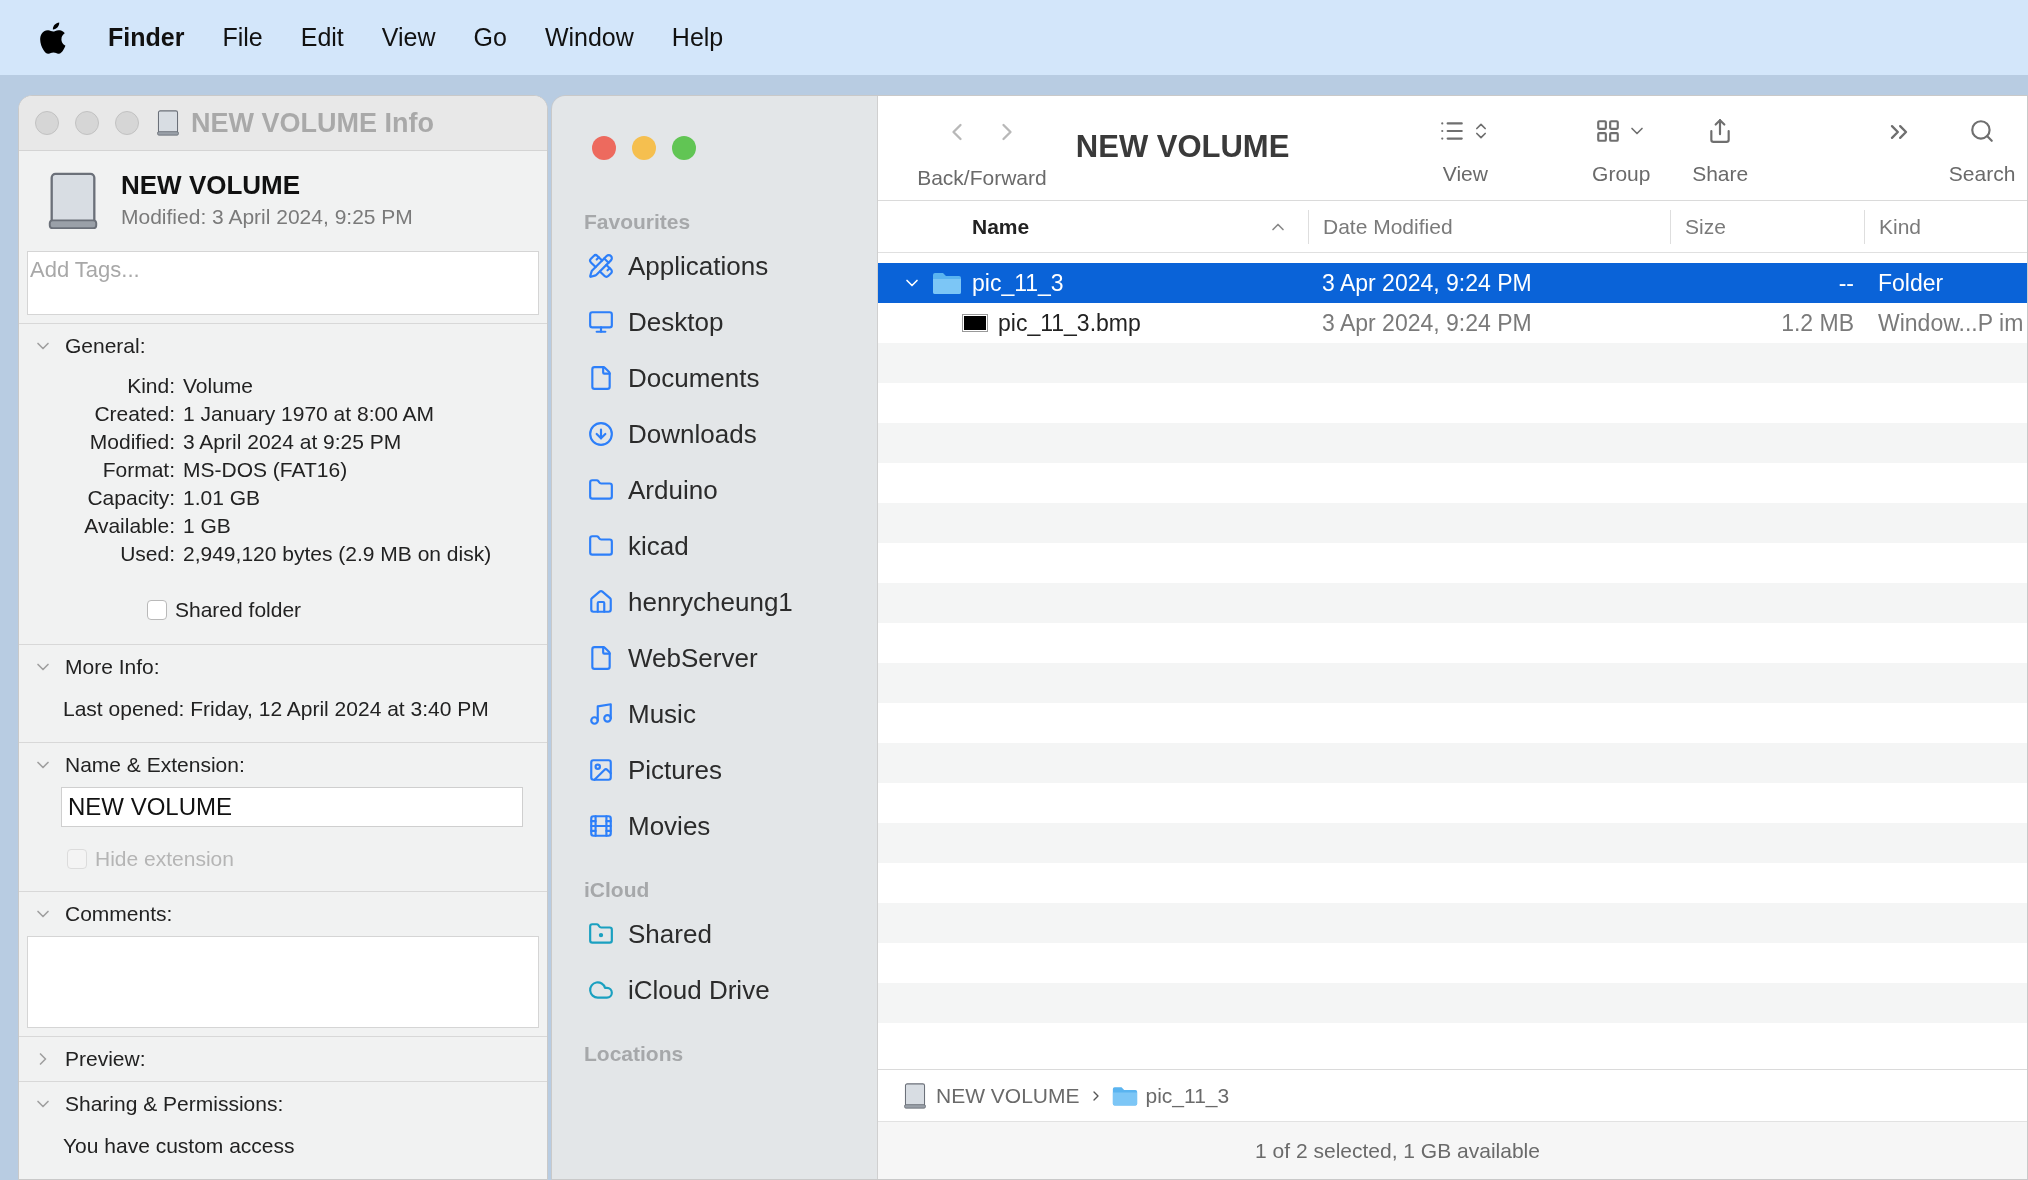  Describe the element at coordinates (975, 323) in the screenshot. I see `image-file-icon` at that location.